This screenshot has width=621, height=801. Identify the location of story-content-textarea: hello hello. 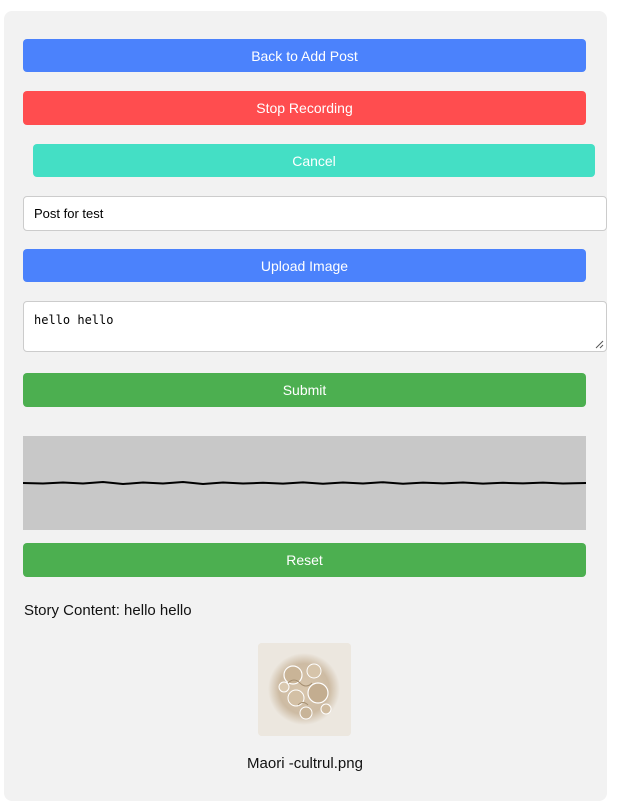
(315, 326).